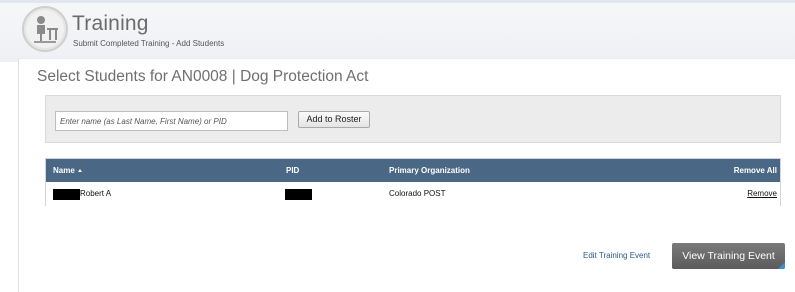  I want to click on column-header-organization: Primary Organization, so click(429, 170).